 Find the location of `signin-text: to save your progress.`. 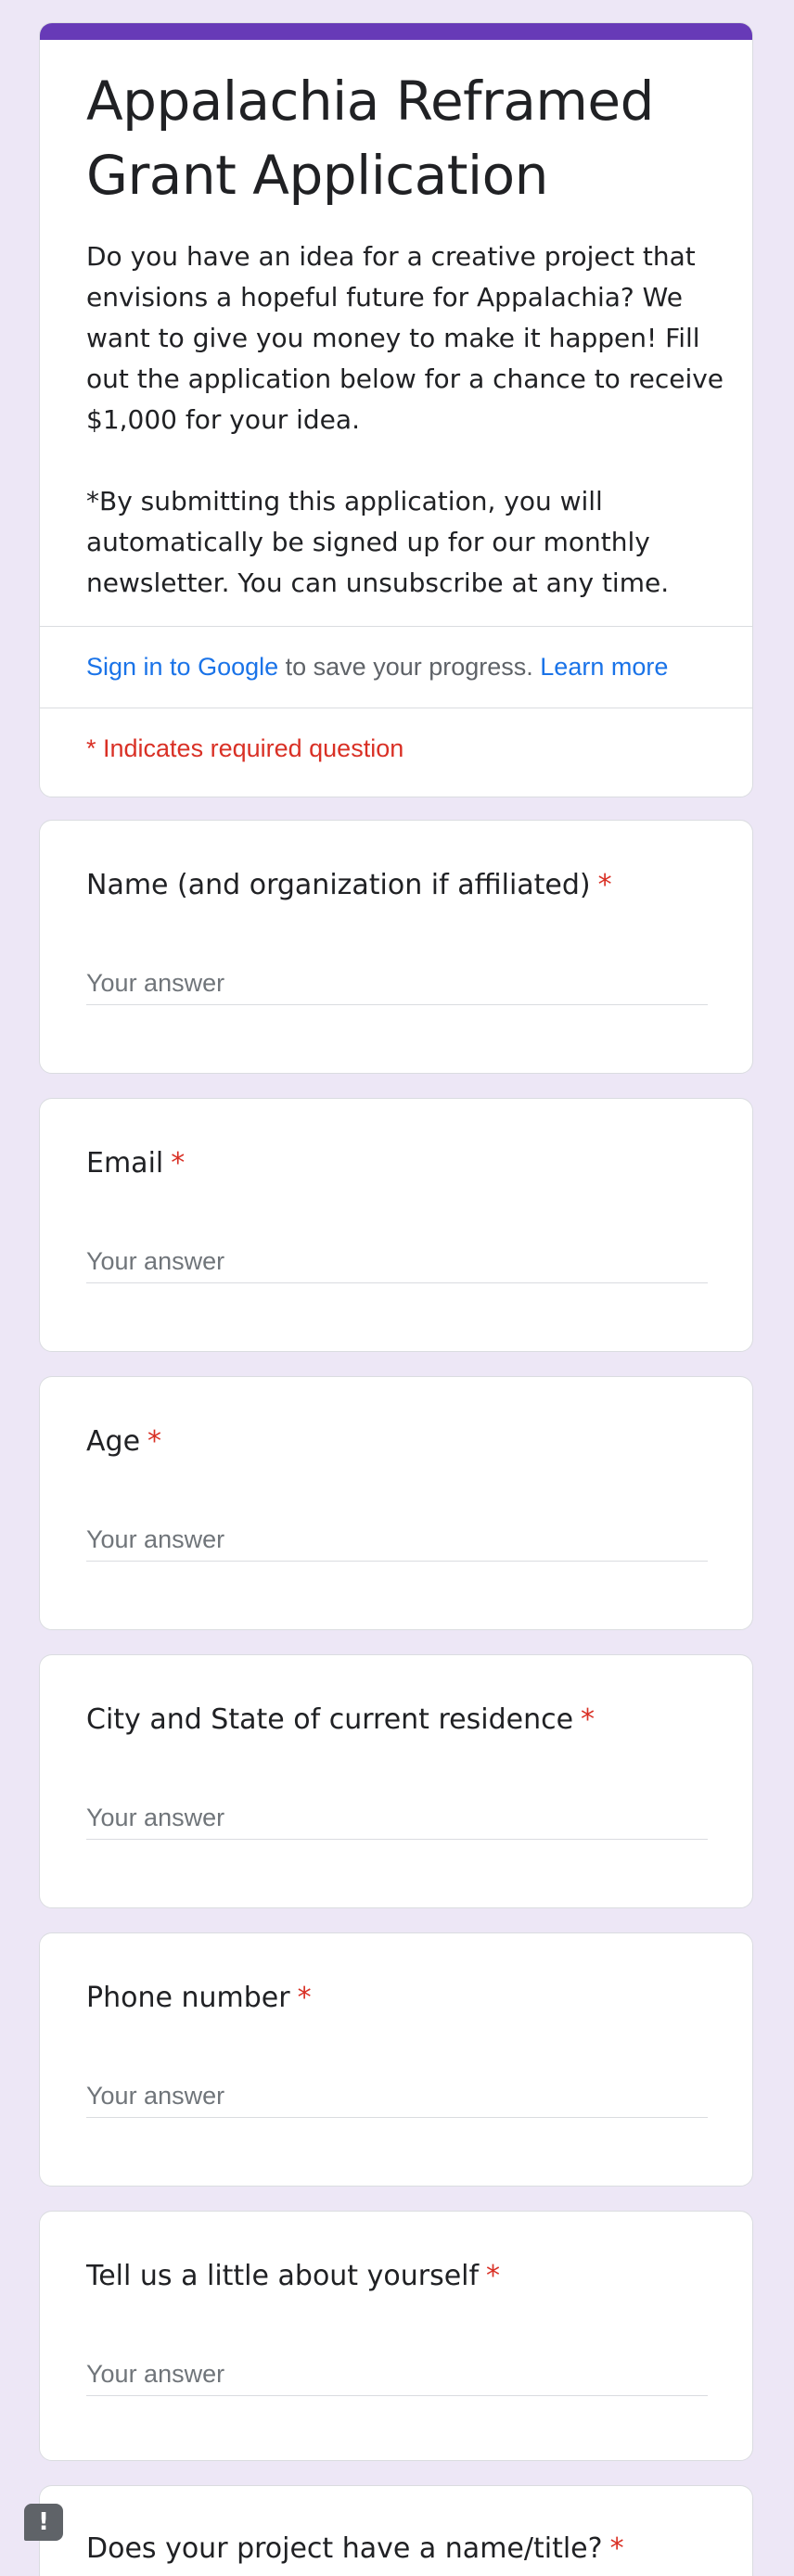

signin-text: to save your progress. is located at coordinates (409, 667).